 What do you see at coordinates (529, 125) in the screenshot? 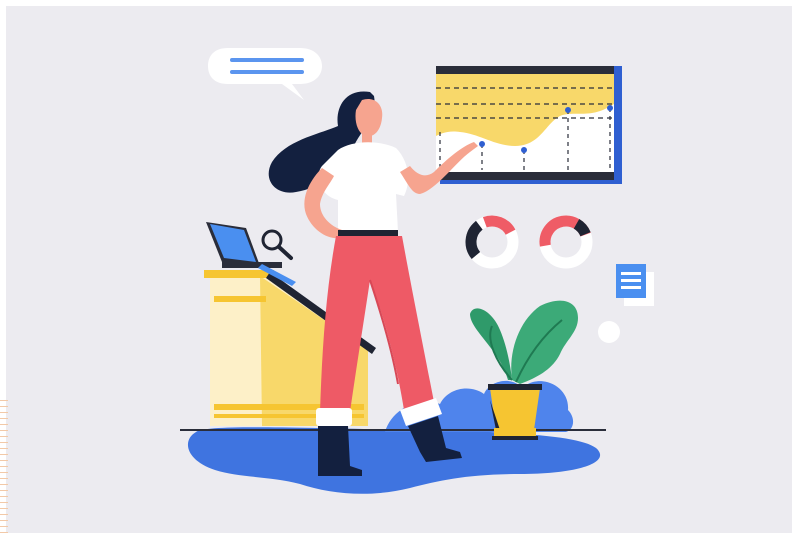
I see `chart-board` at bounding box center [529, 125].